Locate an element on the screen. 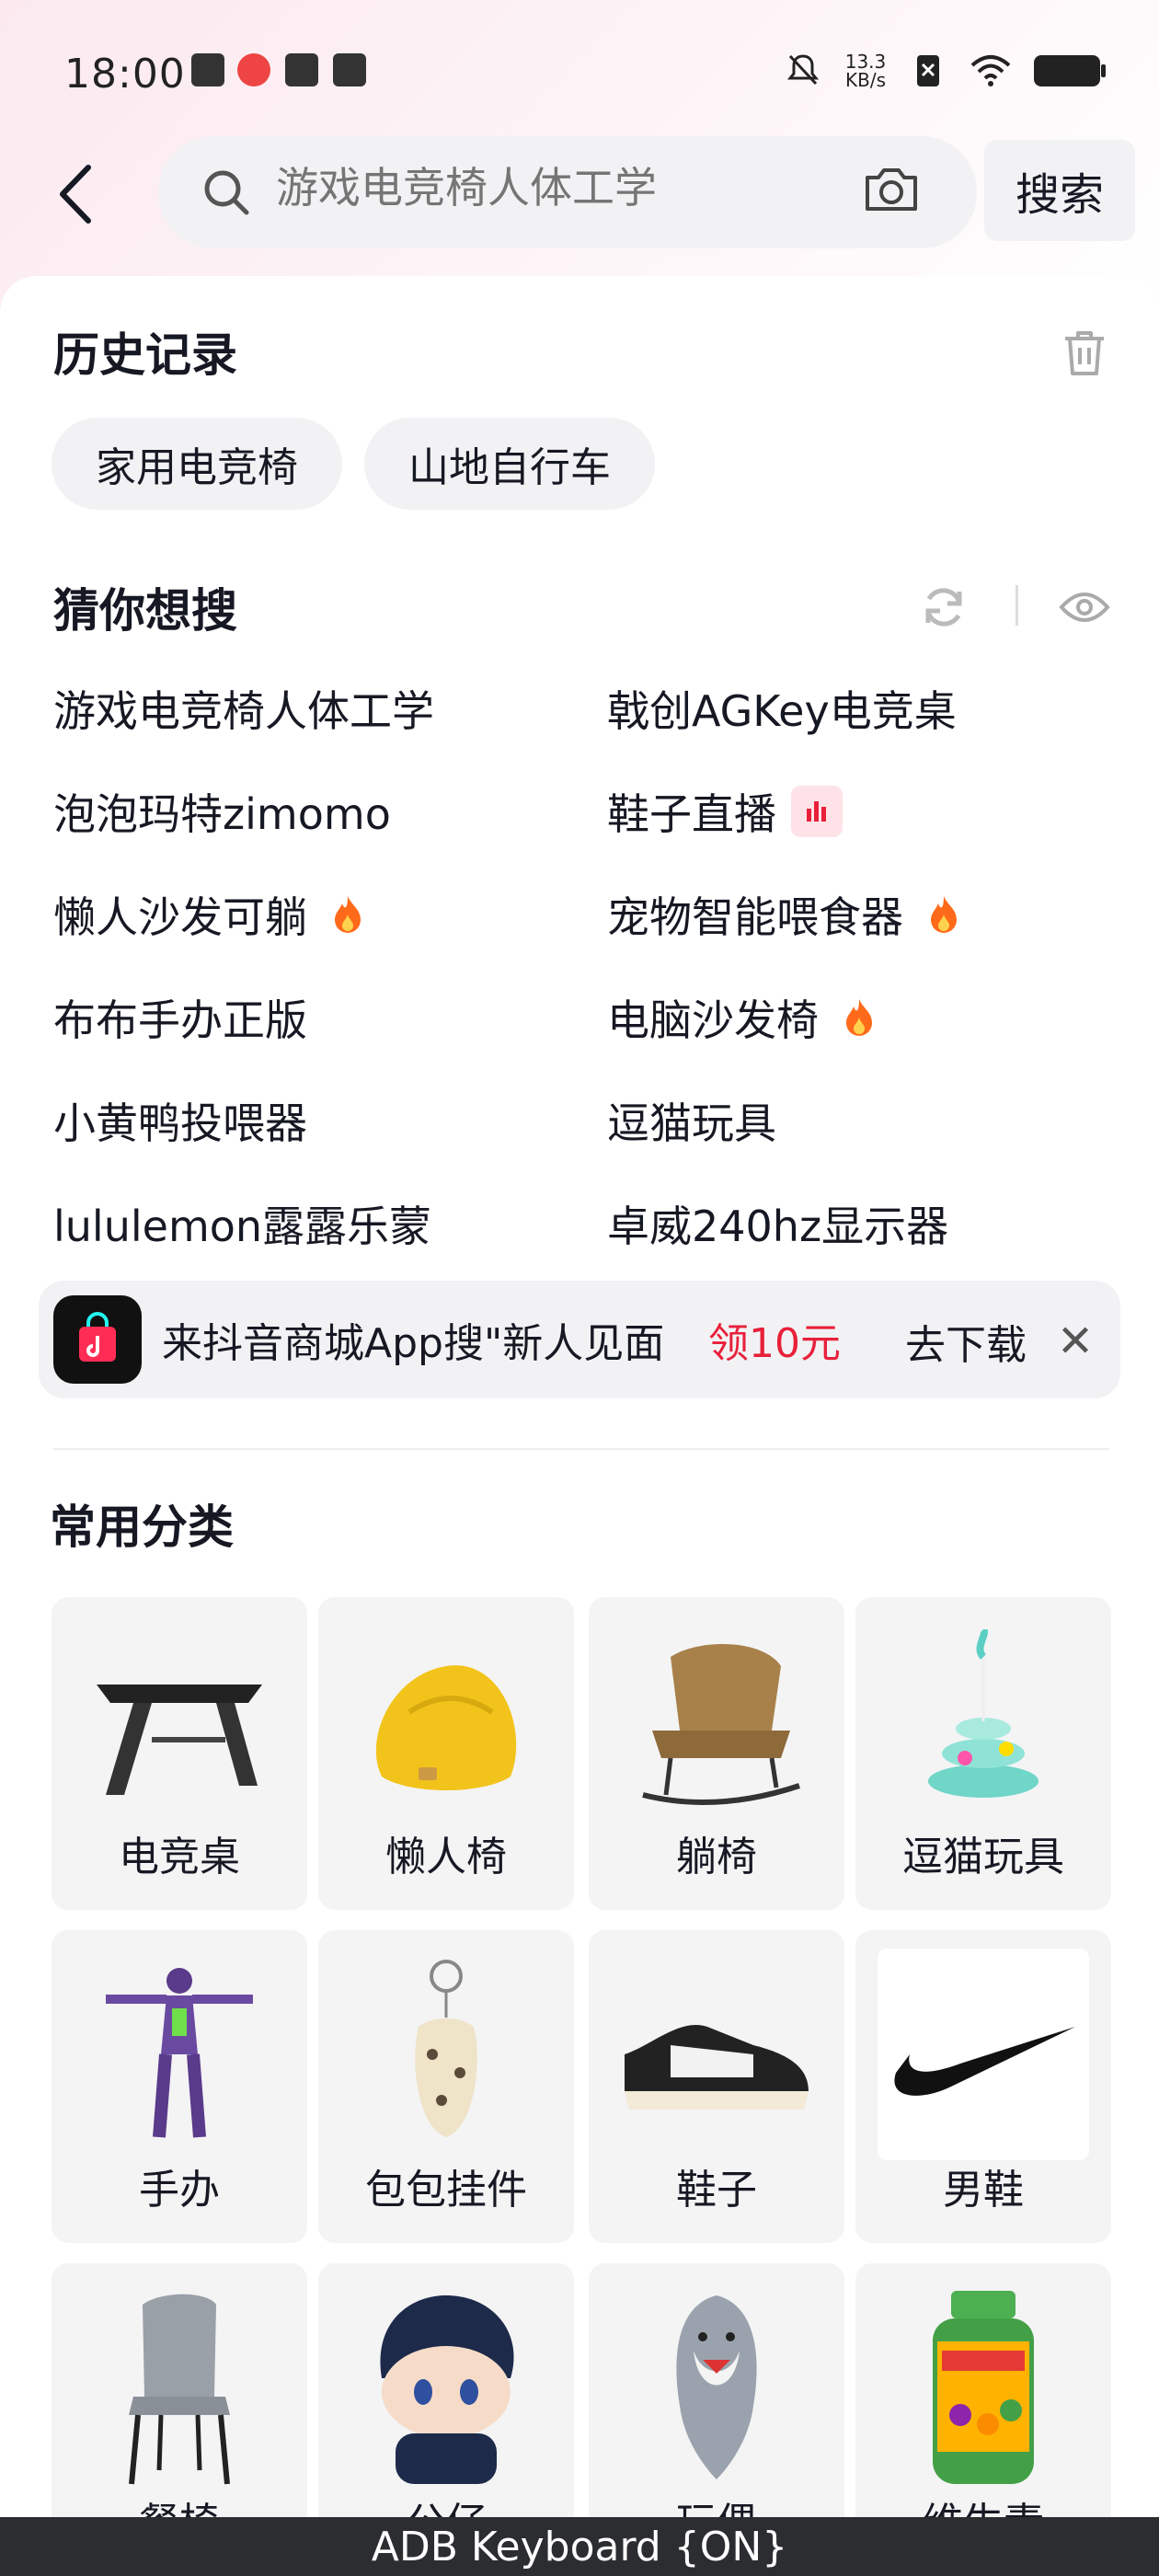 This screenshot has height=2576, width=1159. refresh-icon is located at coordinates (943, 607).